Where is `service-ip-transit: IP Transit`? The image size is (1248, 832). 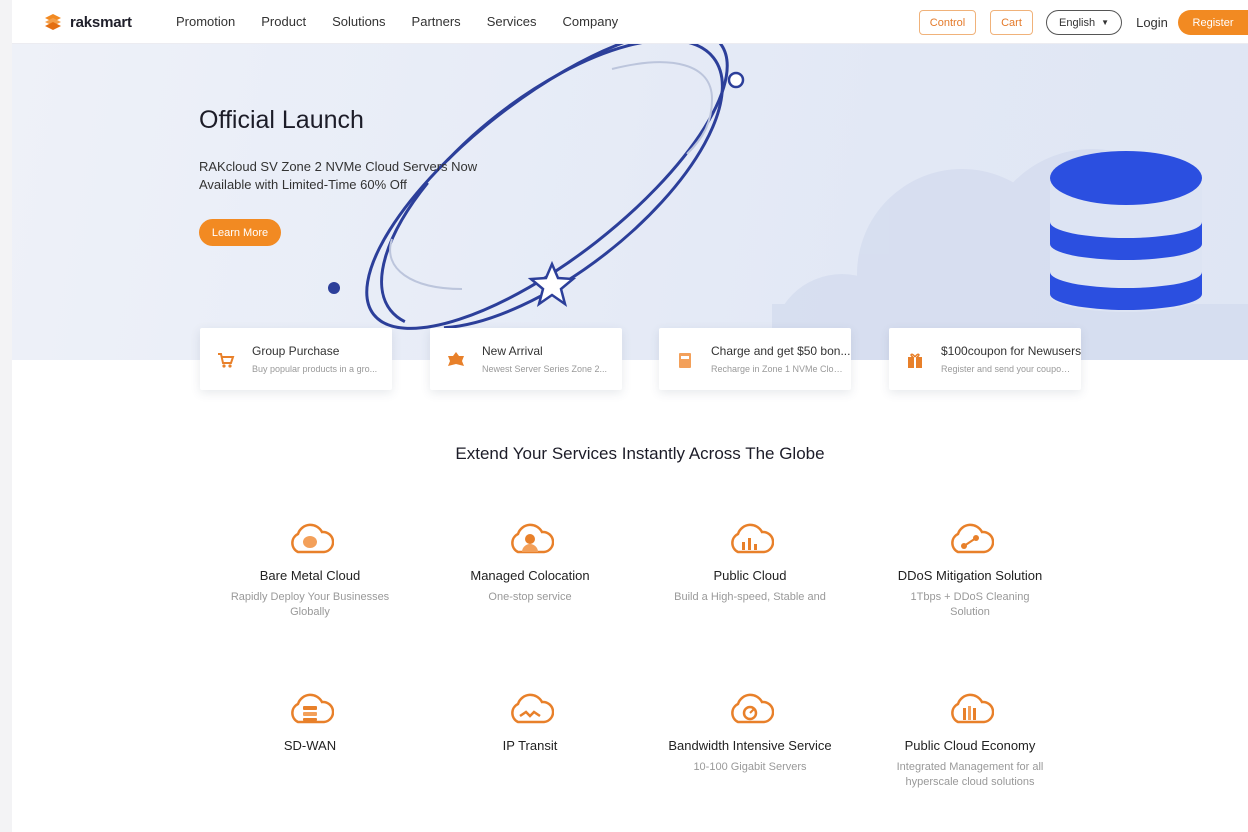
service-ip-transit: IP Transit is located at coordinates (530, 724).